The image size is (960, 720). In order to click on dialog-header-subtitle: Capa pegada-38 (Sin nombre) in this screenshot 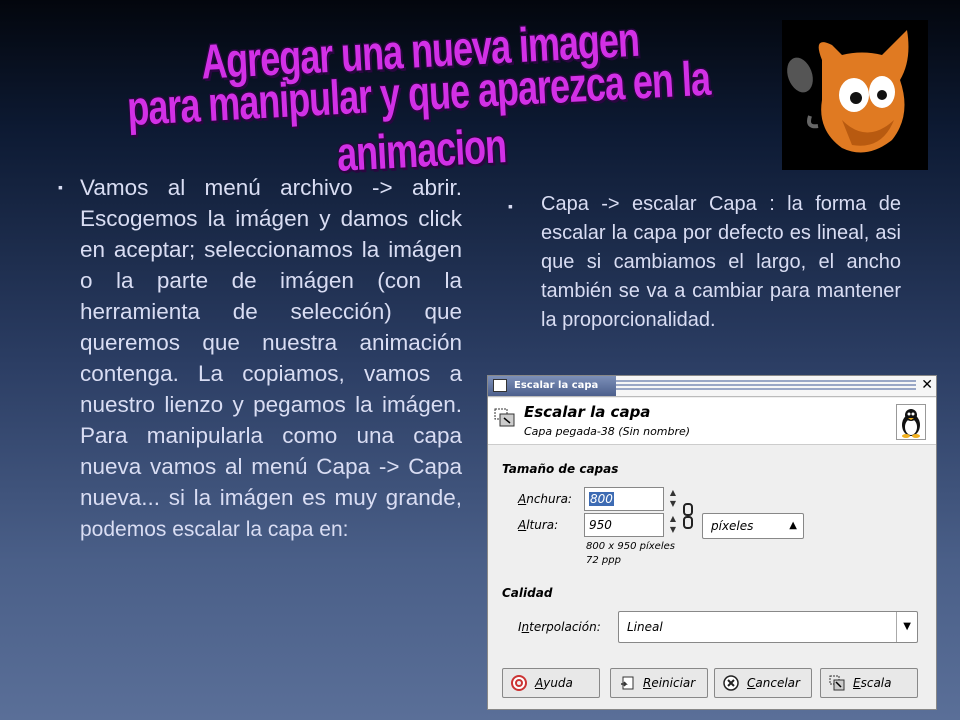, I will do `click(607, 431)`.